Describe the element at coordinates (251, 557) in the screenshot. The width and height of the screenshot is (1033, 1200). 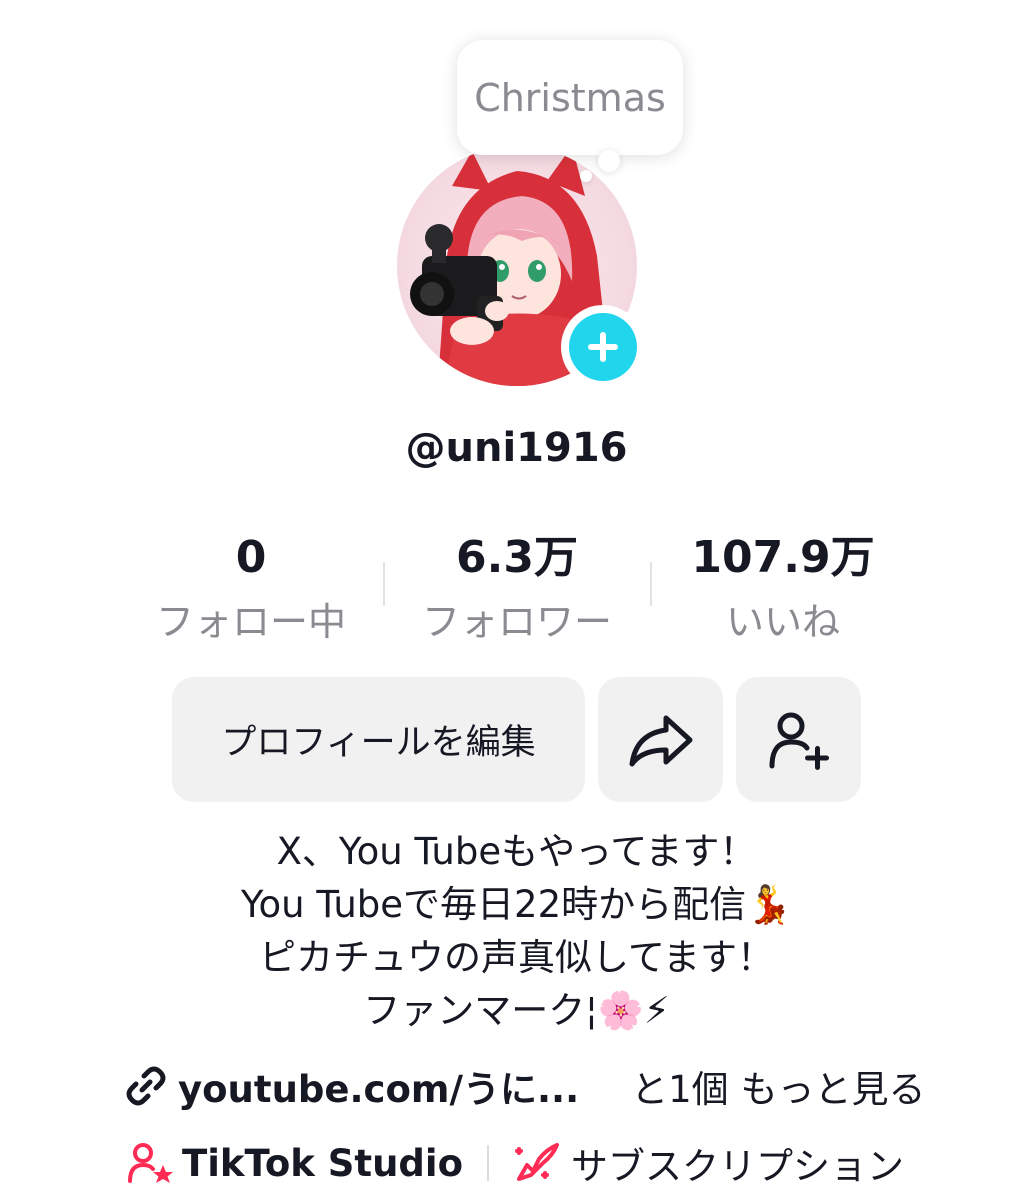
I see `stat-following-value: 0` at that location.